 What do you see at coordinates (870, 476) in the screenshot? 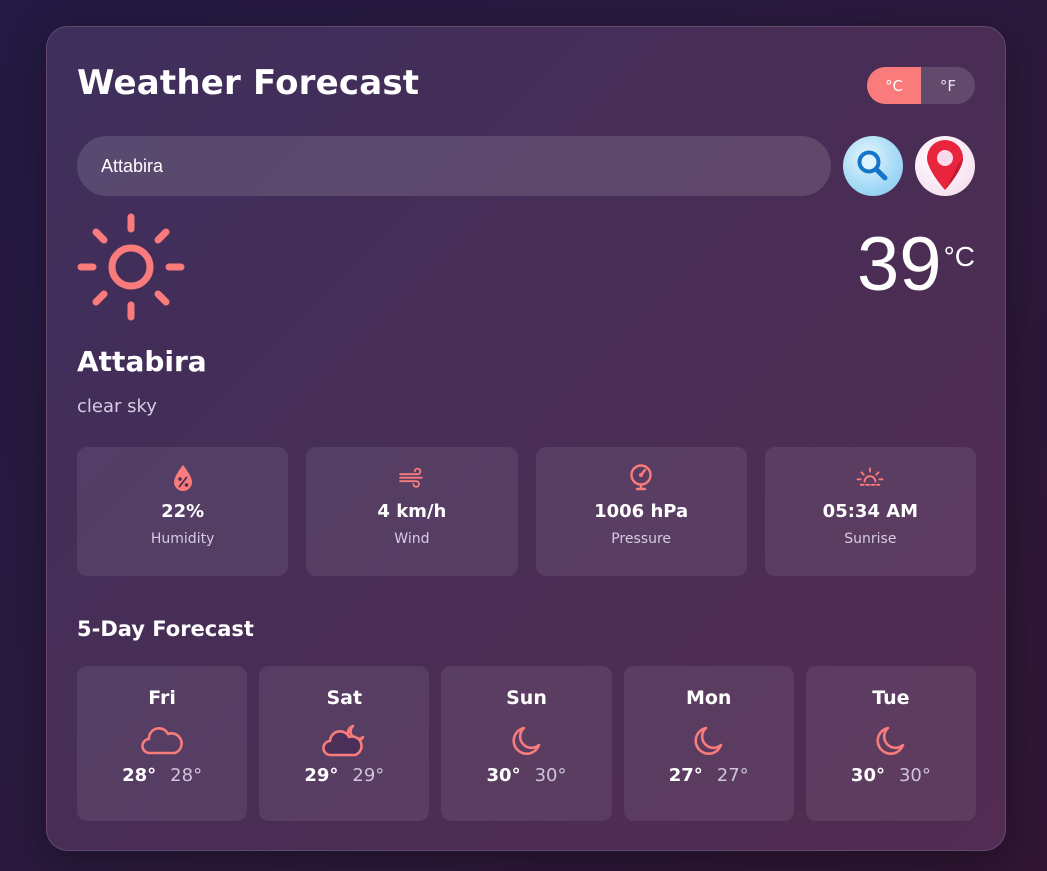
I see `sunrise-icon` at bounding box center [870, 476].